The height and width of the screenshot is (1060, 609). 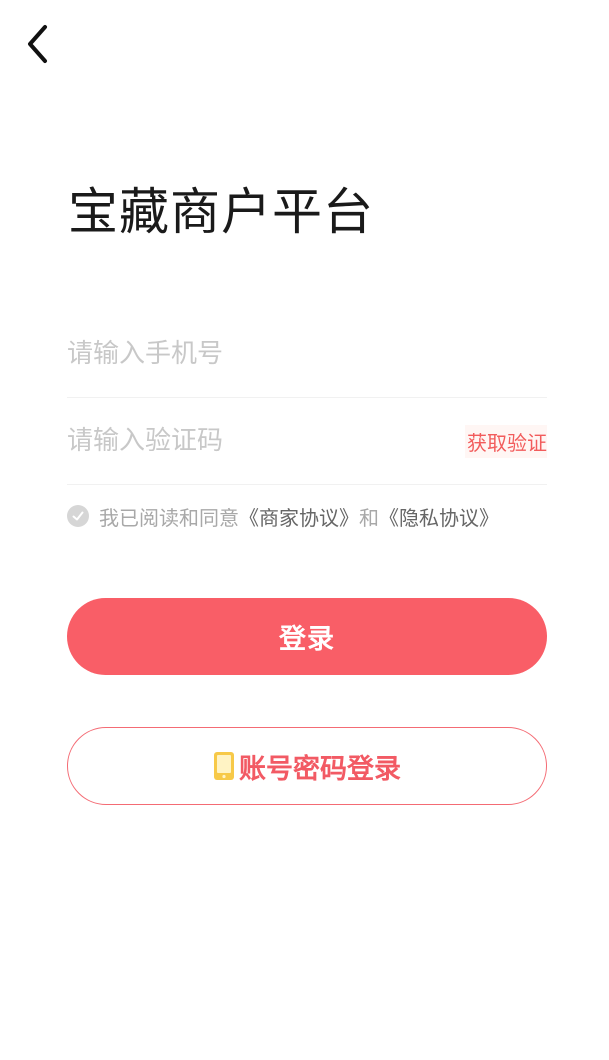 I want to click on password-login-label: 账号密码登录, so click(x=320, y=769).